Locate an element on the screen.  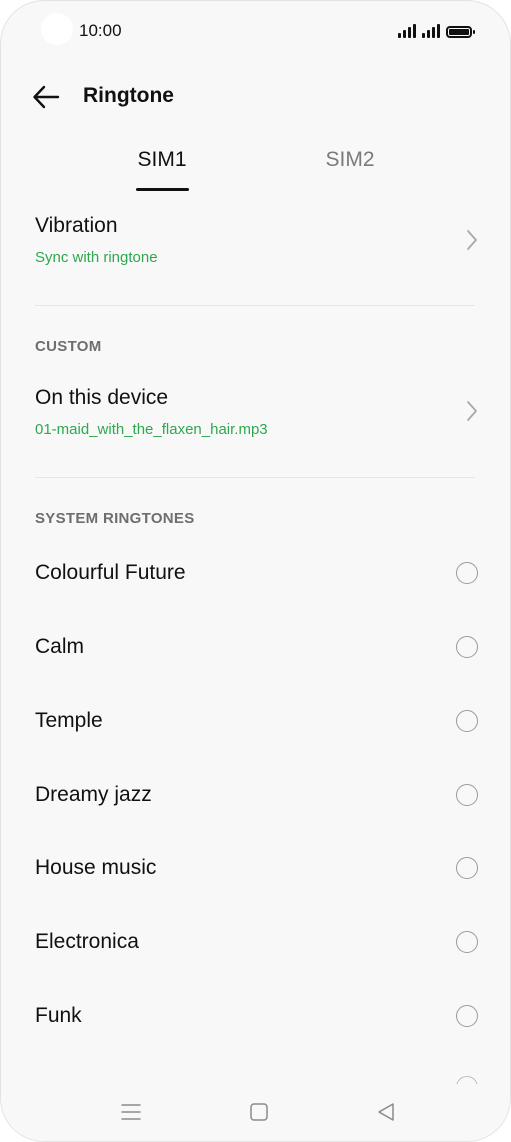
system-nav-bar is located at coordinates (255, 1112).